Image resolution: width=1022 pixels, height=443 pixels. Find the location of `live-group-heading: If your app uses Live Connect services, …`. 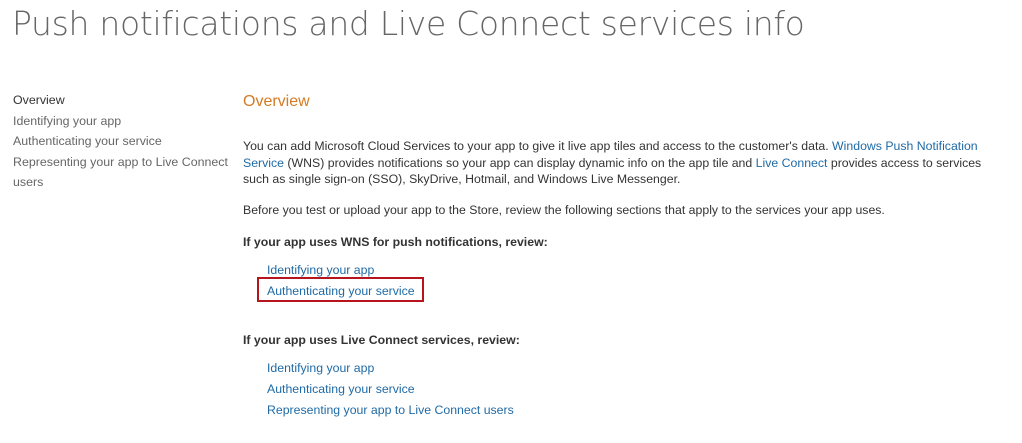

live-group-heading: If your app uses Live Connect services, … is located at coordinates (381, 340).